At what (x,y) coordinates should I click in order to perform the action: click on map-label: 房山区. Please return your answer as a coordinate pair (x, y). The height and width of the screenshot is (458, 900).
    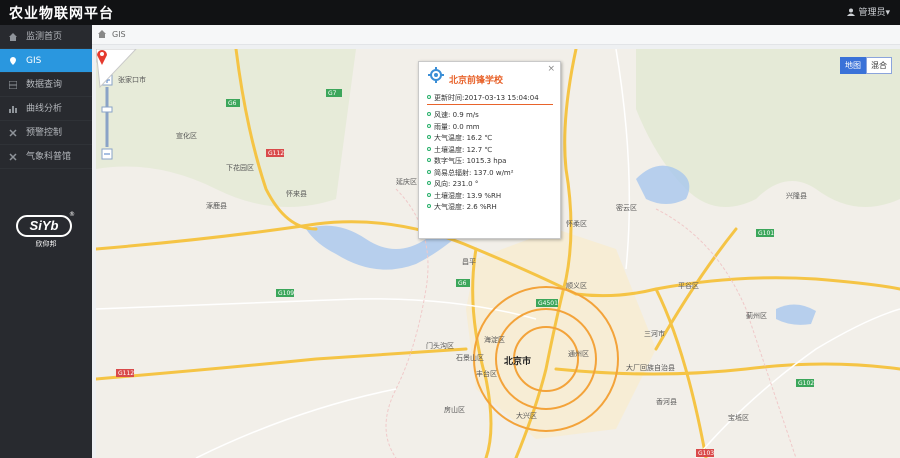
    Looking at the image, I should click on (454, 410).